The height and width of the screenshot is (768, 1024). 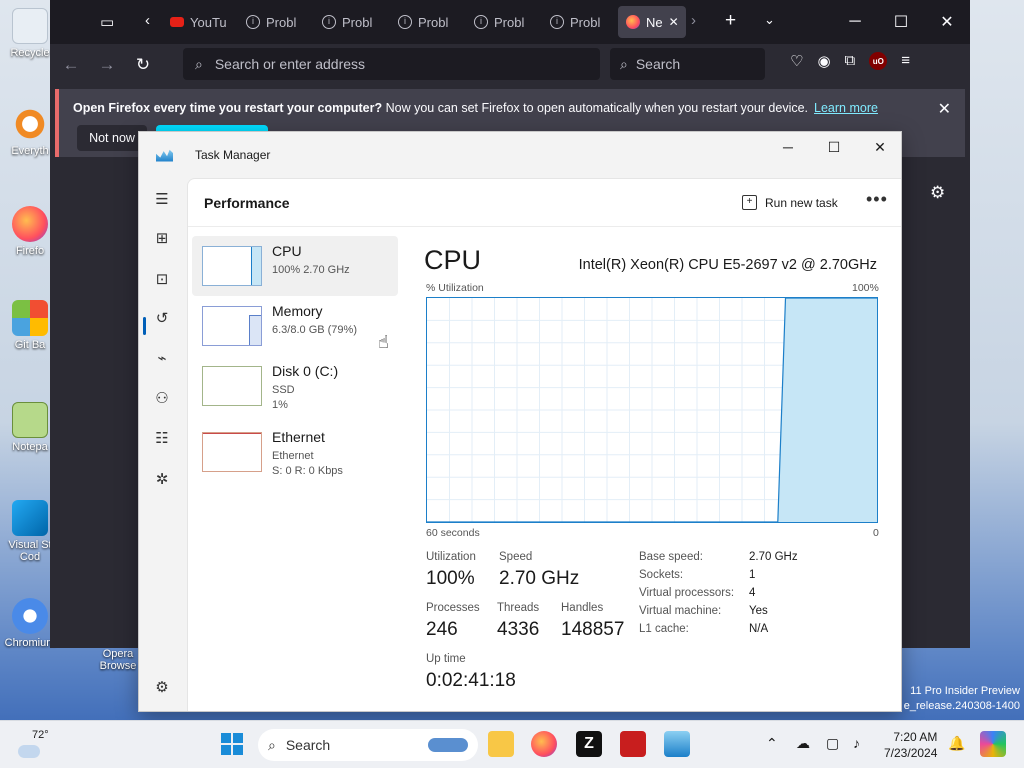 What do you see at coordinates (391, 64) in the screenshot?
I see `url-bar: ⌕ Search or enter address` at bounding box center [391, 64].